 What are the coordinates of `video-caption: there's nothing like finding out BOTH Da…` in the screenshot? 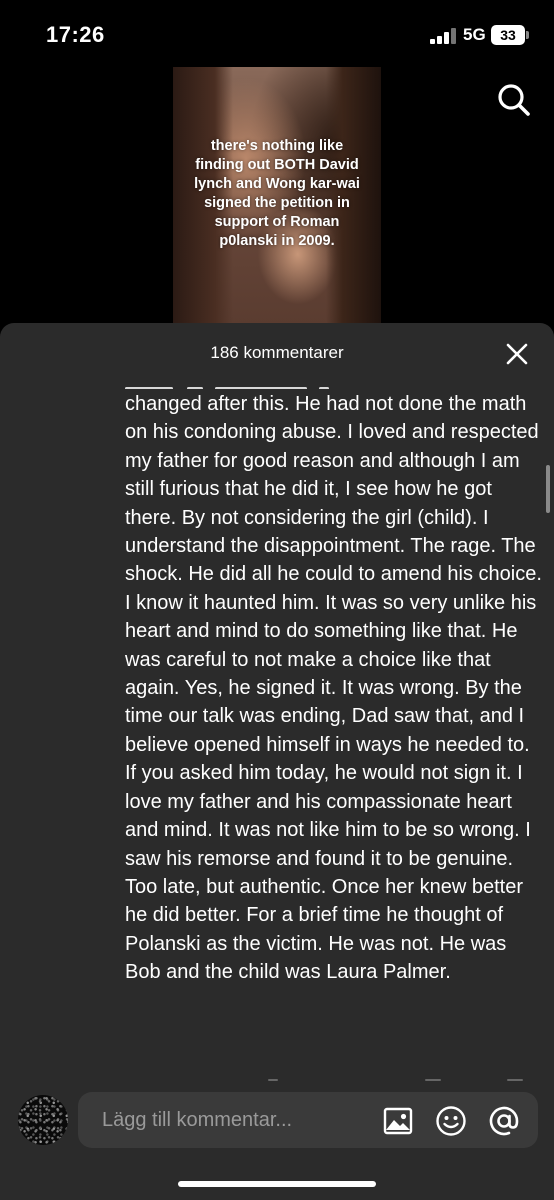 It's located at (277, 193).